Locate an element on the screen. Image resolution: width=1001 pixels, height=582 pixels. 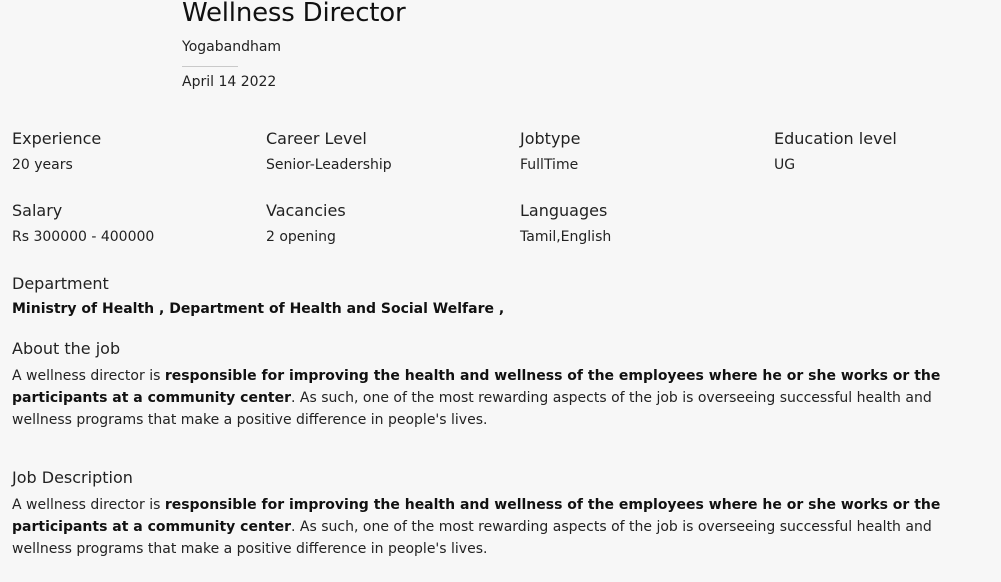
description-label: Job Description is located at coordinates (72, 477).